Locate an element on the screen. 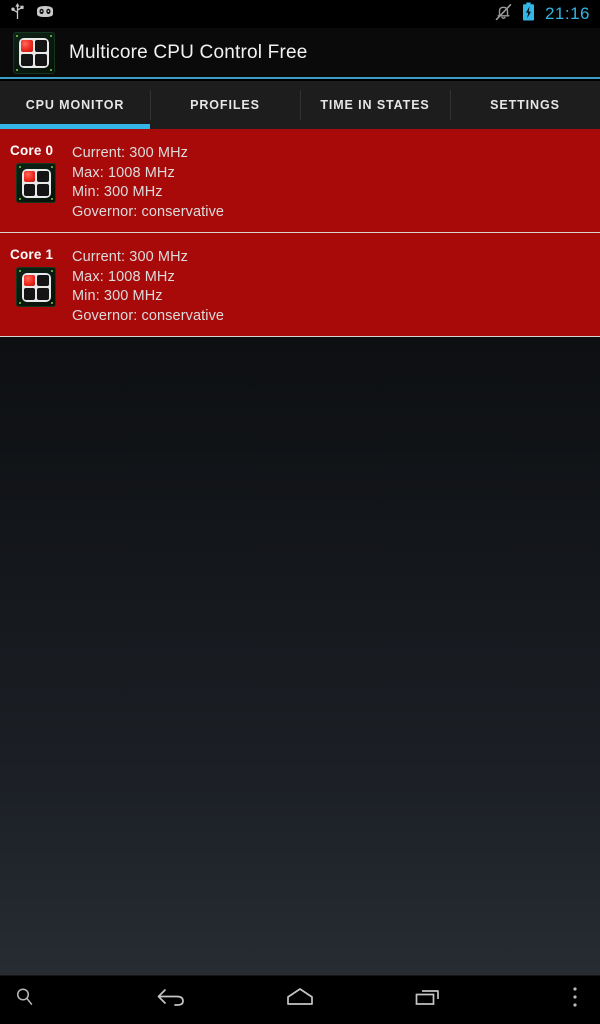 The height and width of the screenshot is (1024, 600). core-identity: Core 0 is located at coordinates (36, 182).